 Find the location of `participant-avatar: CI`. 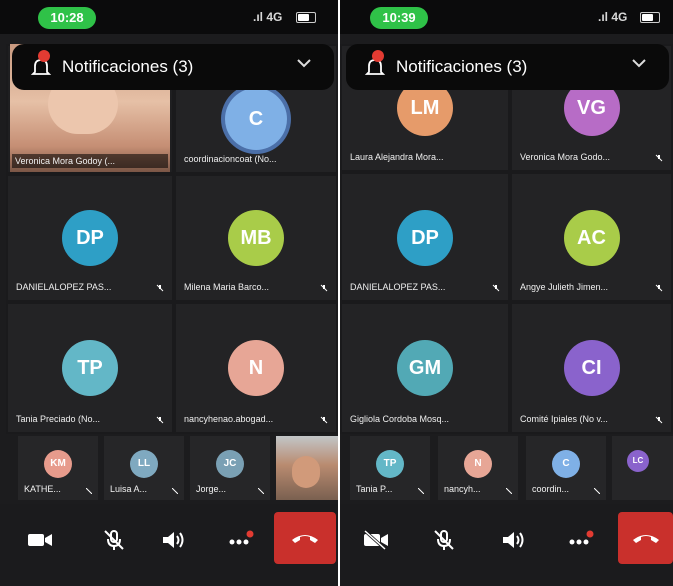

participant-avatar: CI is located at coordinates (591, 368).